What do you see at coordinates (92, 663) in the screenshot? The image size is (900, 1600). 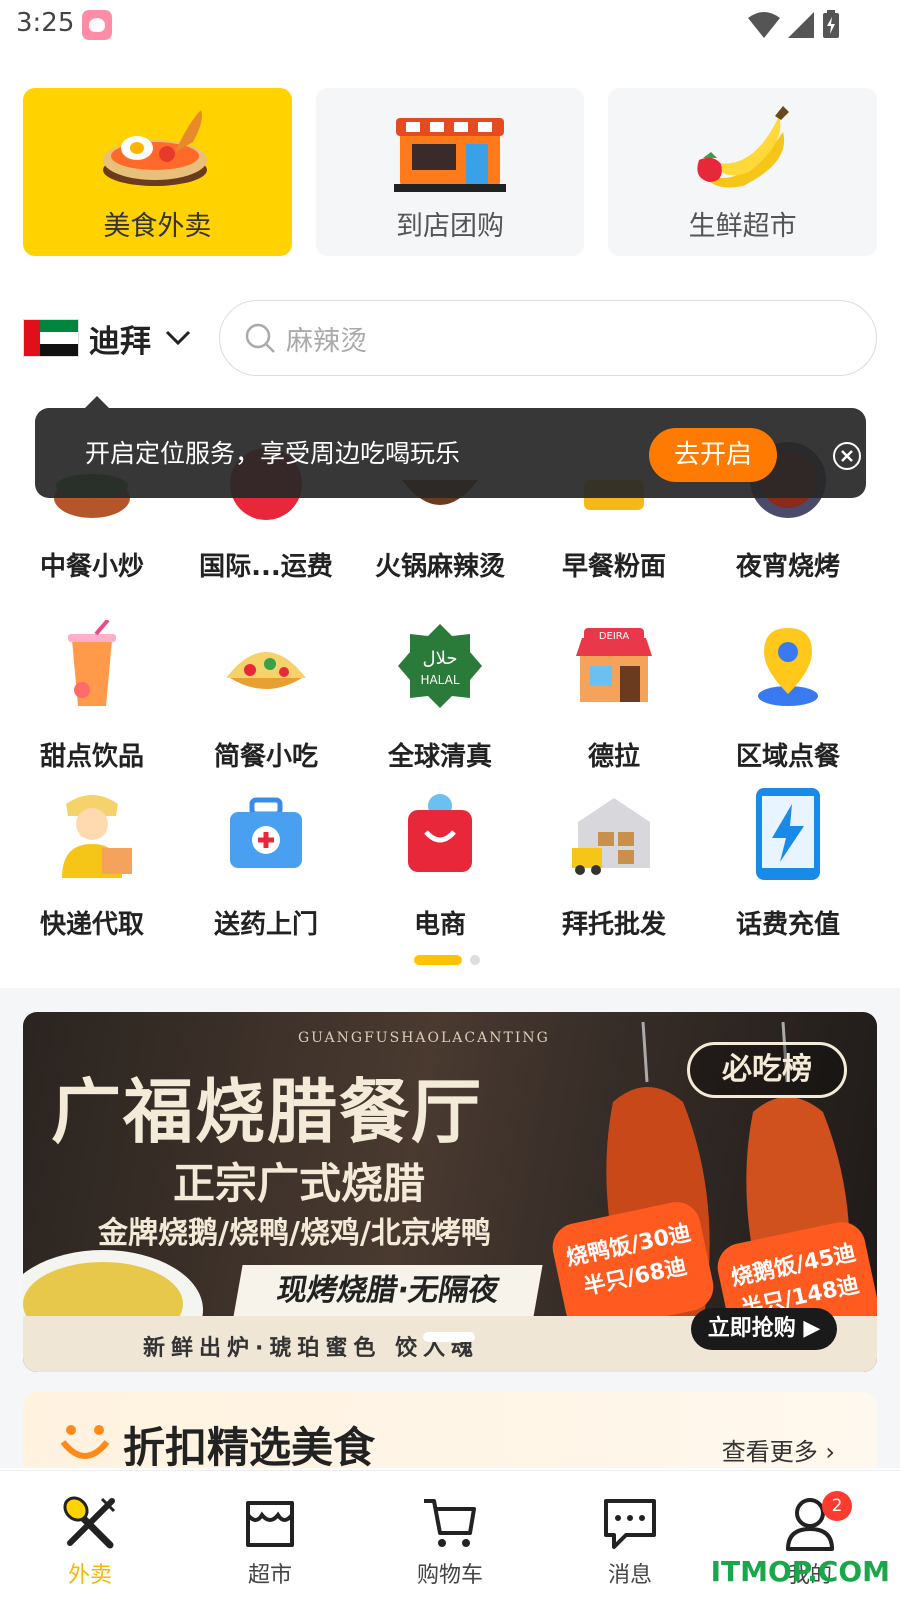 I see `drink-cup-icon` at bounding box center [92, 663].